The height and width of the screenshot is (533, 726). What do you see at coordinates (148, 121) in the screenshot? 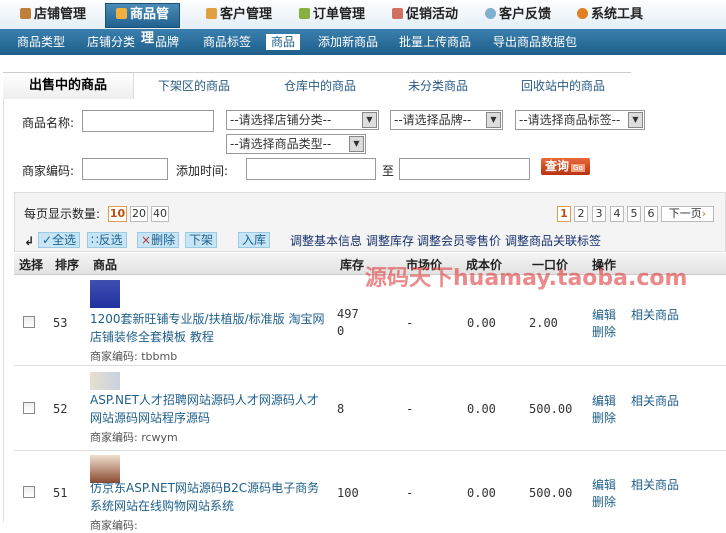
I see `product-name-input` at bounding box center [148, 121].